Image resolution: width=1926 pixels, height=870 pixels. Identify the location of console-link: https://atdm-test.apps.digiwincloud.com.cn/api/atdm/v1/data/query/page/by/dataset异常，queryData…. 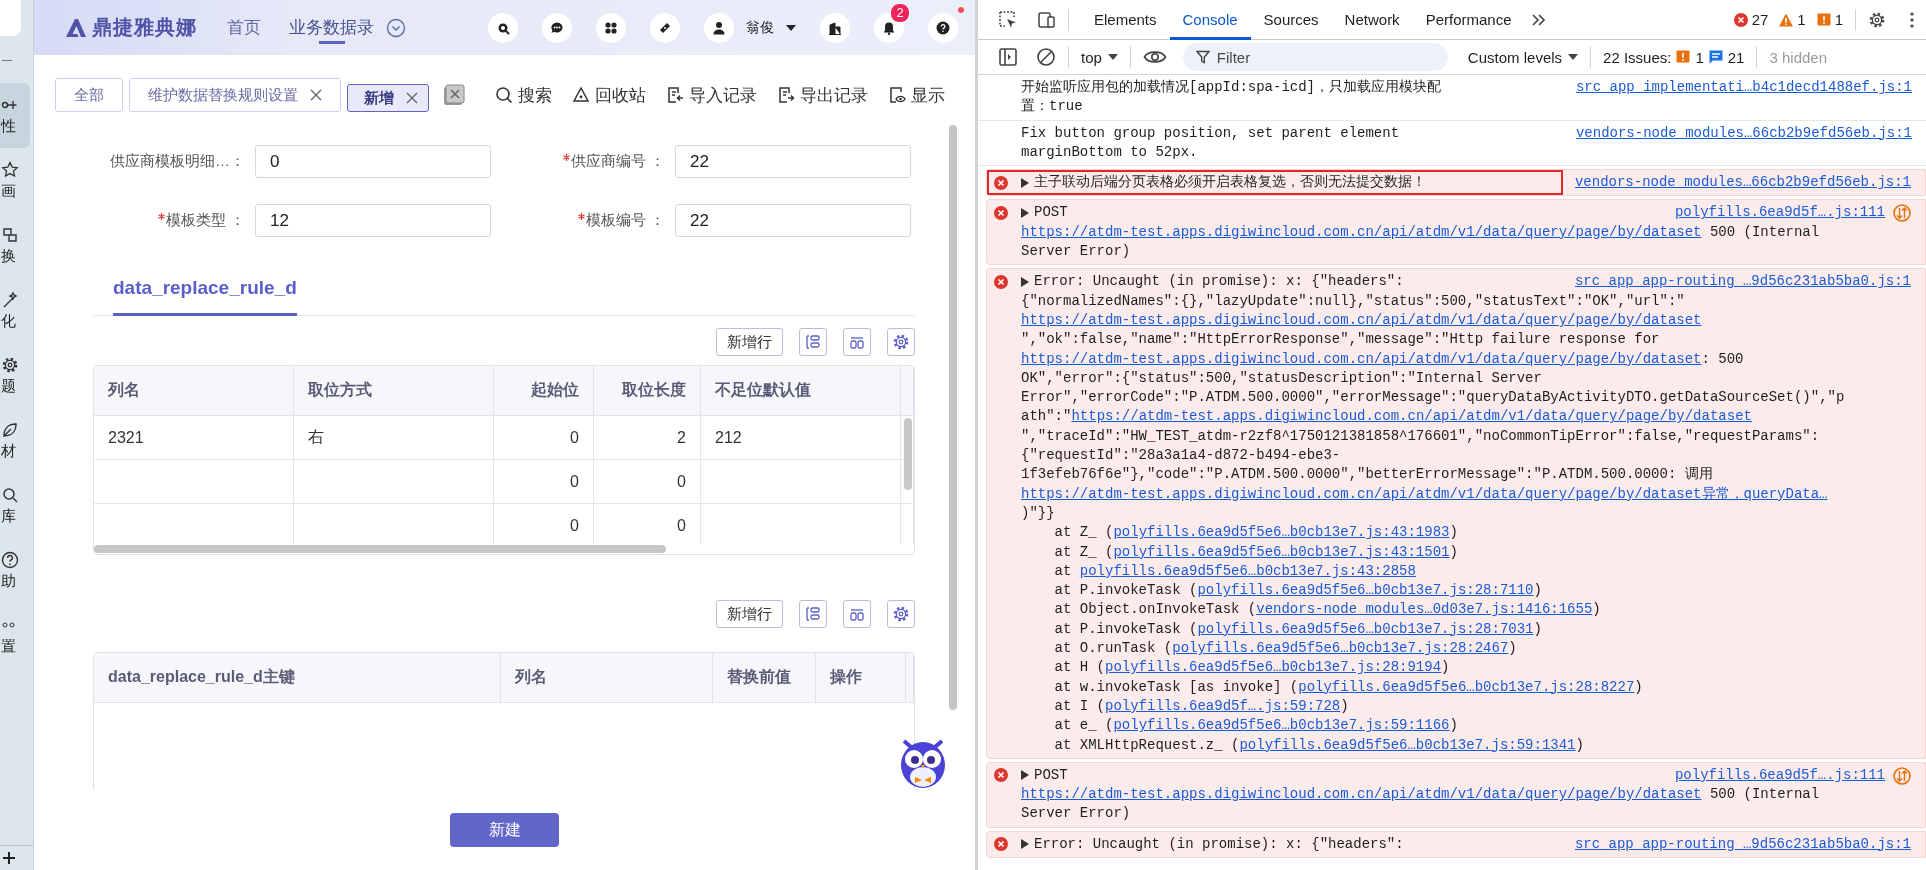
(1424, 493).